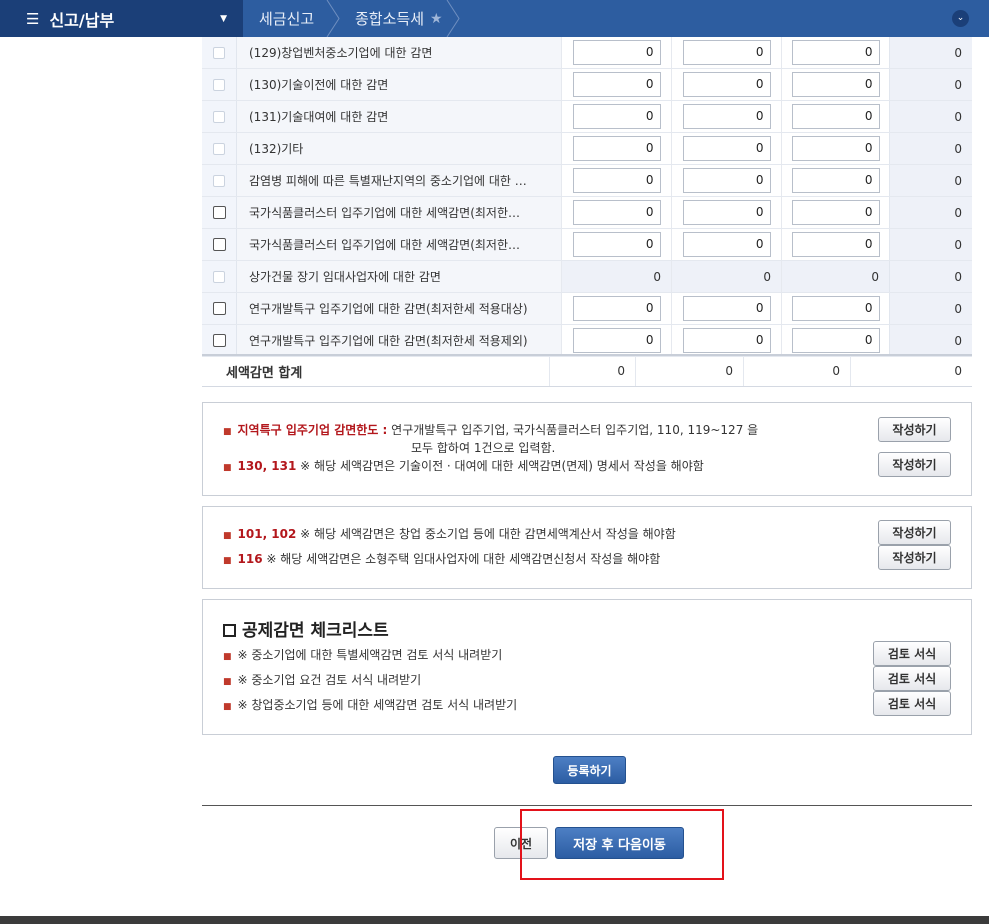 The image size is (989, 924). What do you see at coordinates (589, 770) in the screenshot?
I see `register-button: 등록하기` at bounding box center [589, 770].